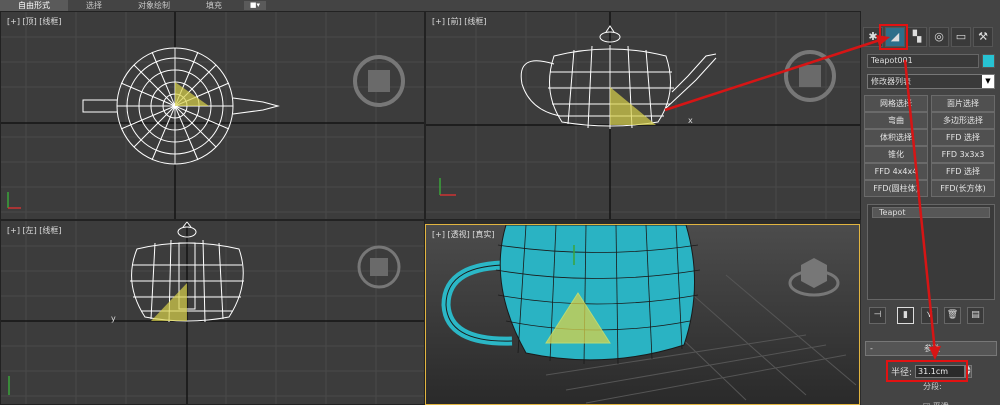  I want to click on ribbon-tab-freeform: 自由形式, so click(34, 5).